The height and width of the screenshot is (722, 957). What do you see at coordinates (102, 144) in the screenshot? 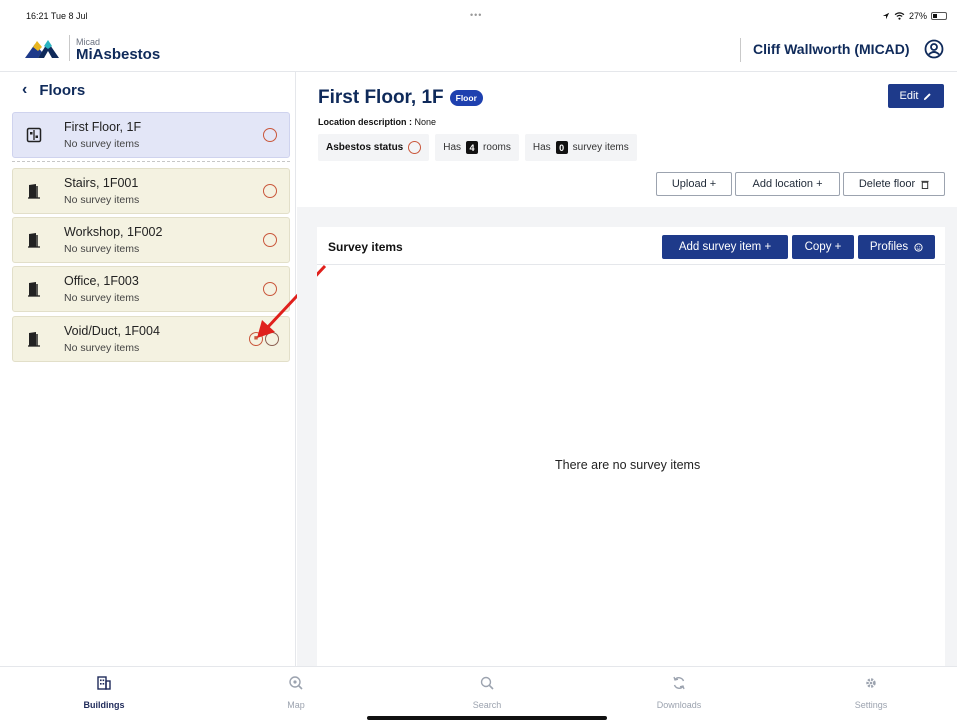
I see `floor-subtitle: No survey items` at bounding box center [102, 144].